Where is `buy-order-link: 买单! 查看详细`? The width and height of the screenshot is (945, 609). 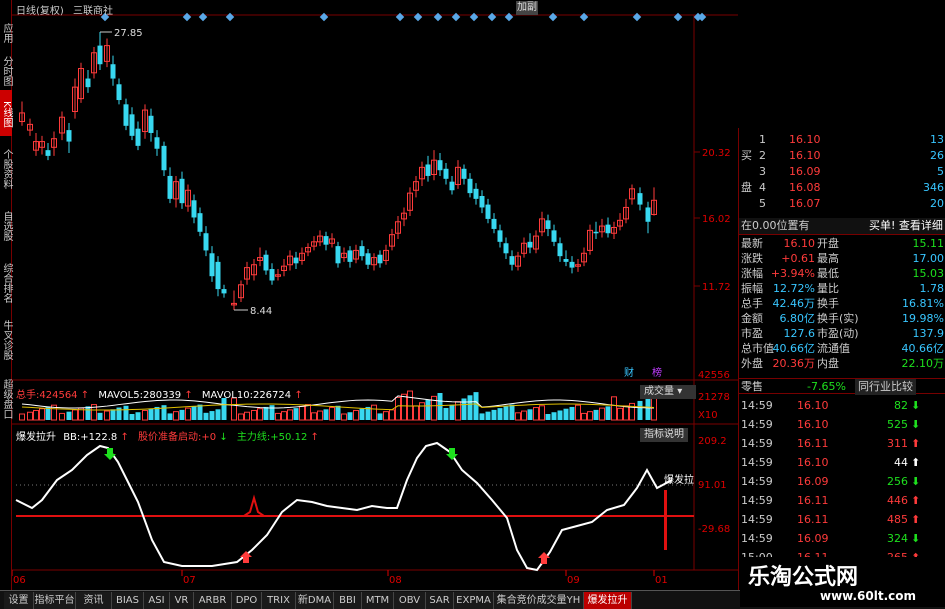 buy-order-link: 买单! 查看详细 is located at coordinates (906, 226).